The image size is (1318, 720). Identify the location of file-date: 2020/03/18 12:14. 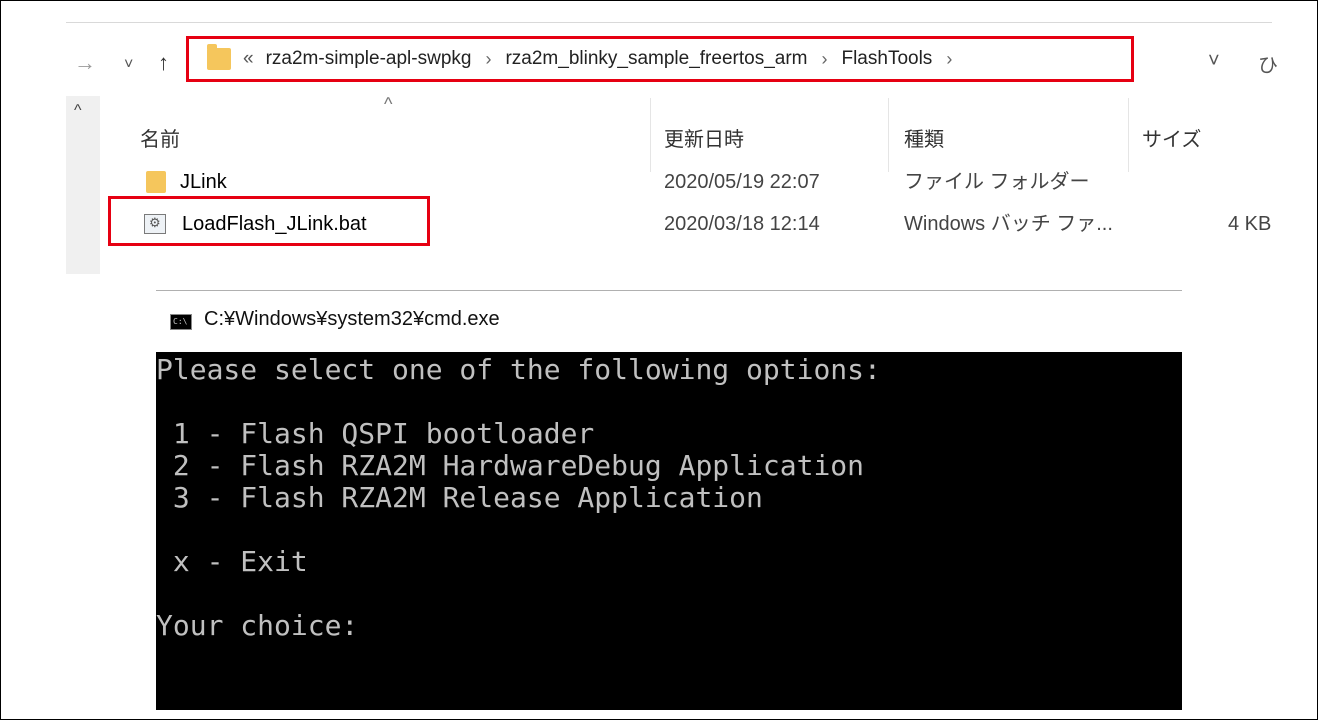
(742, 224).